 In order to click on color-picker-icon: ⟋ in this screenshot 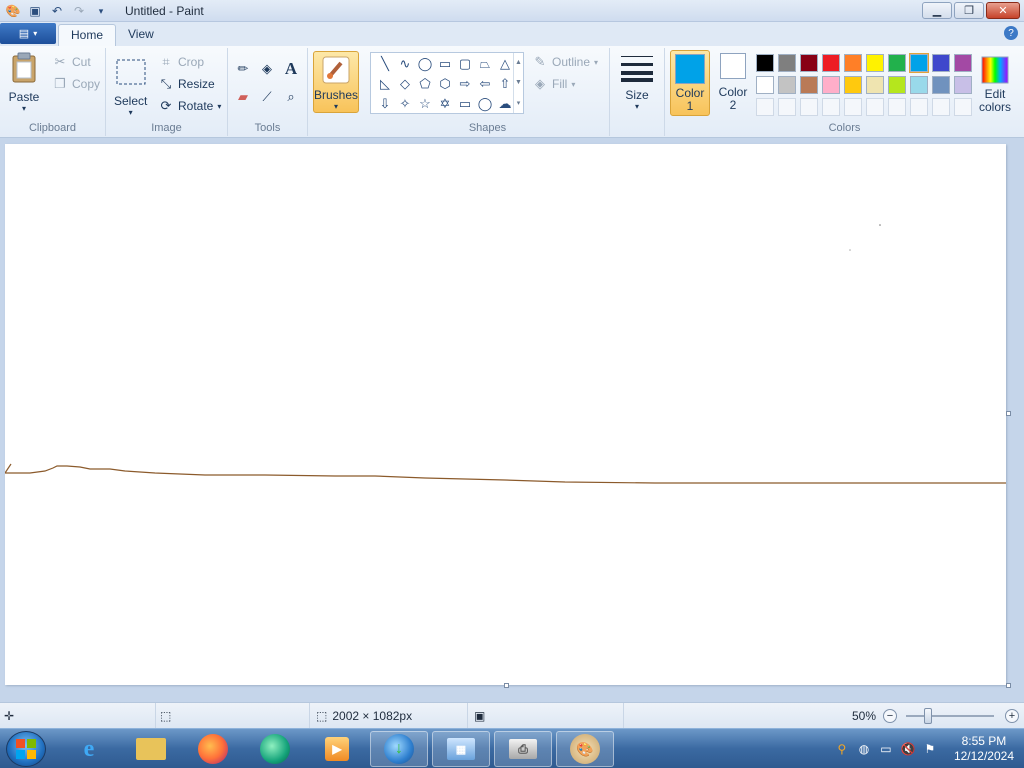, I will do `click(267, 97)`.